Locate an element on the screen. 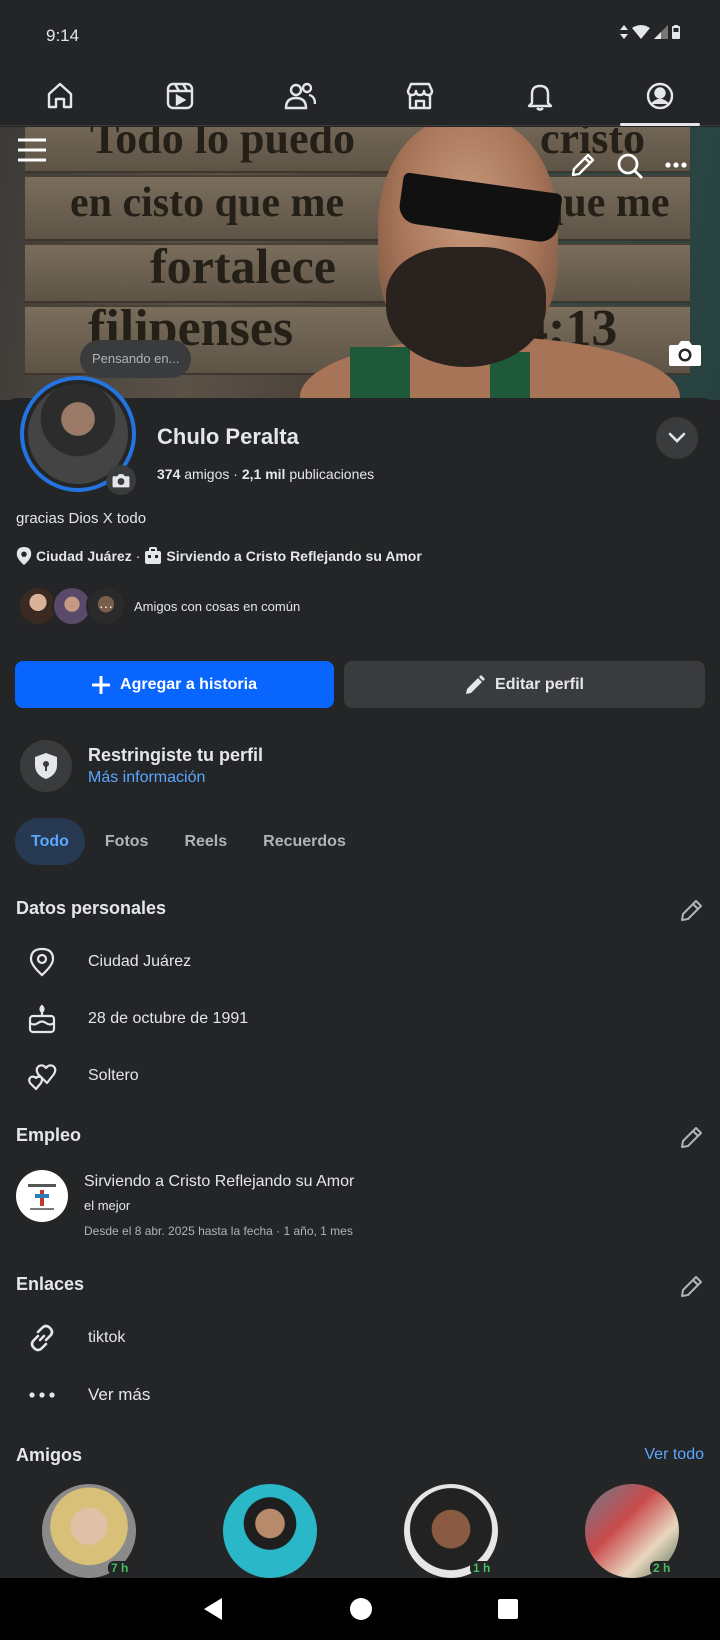  store-icon is located at coordinates (420, 95).